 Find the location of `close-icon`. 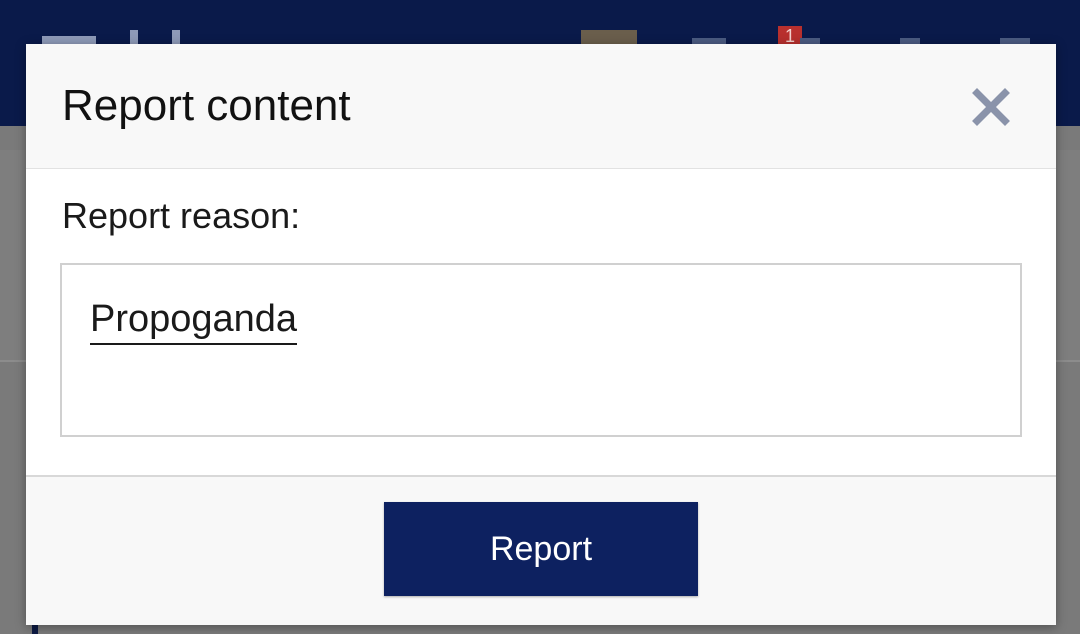

close-icon is located at coordinates (991, 107).